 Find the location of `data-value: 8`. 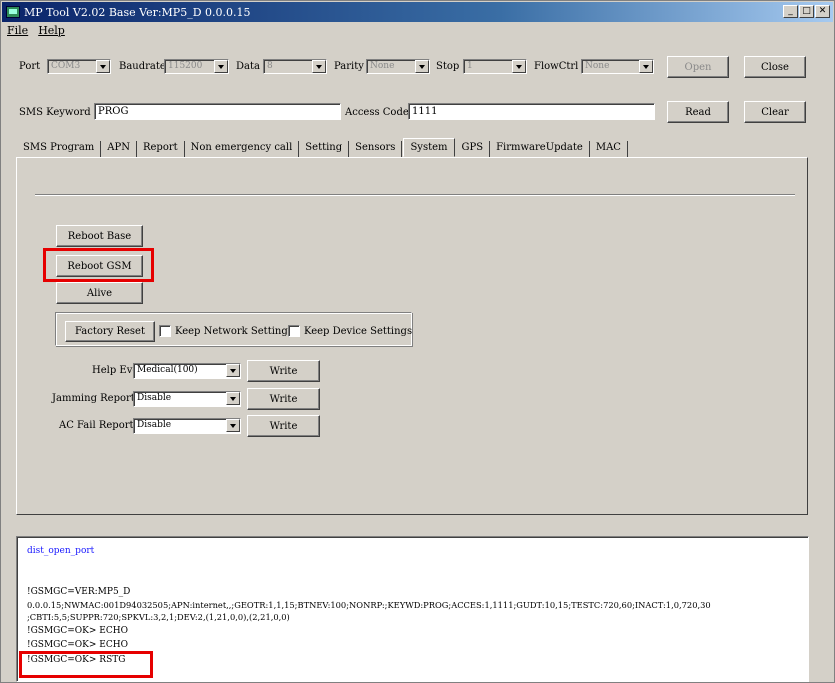

data-value: 8 is located at coordinates (270, 66).